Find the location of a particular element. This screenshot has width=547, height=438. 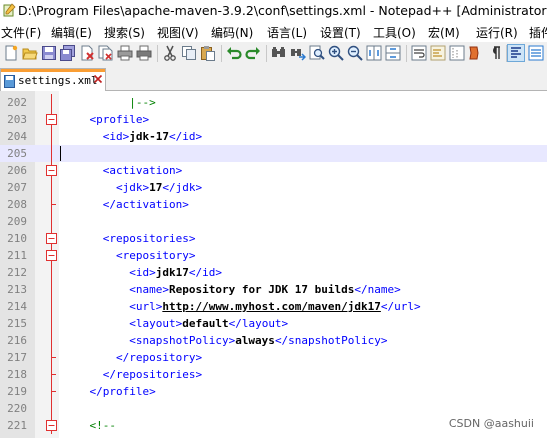

menu-plugins: 插件 is located at coordinates (538, 32).